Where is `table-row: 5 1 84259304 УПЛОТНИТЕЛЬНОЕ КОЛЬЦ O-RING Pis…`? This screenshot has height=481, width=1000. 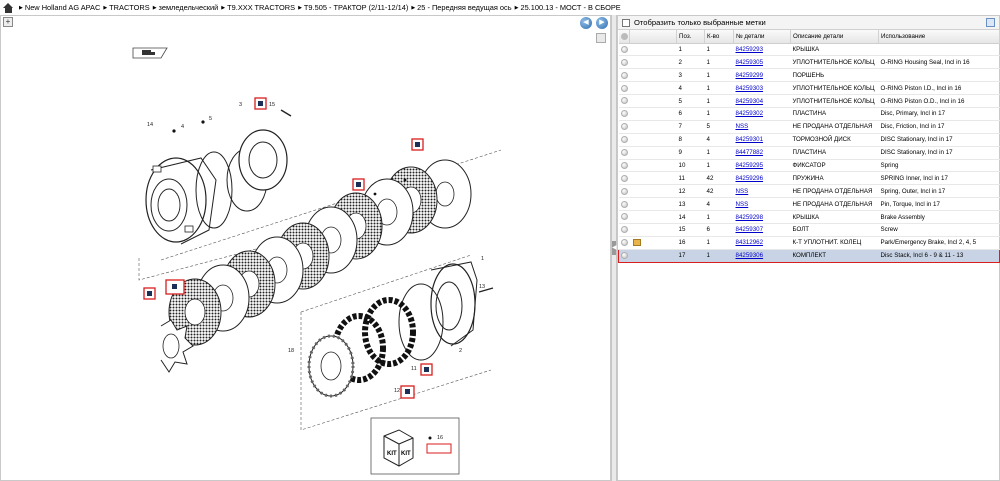 table-row: 5 1 84259304 УПЛОТНИТЕЛЬНОЕ КОЛЬЦ O-RING Pis… is located at coordinates (809, 101).